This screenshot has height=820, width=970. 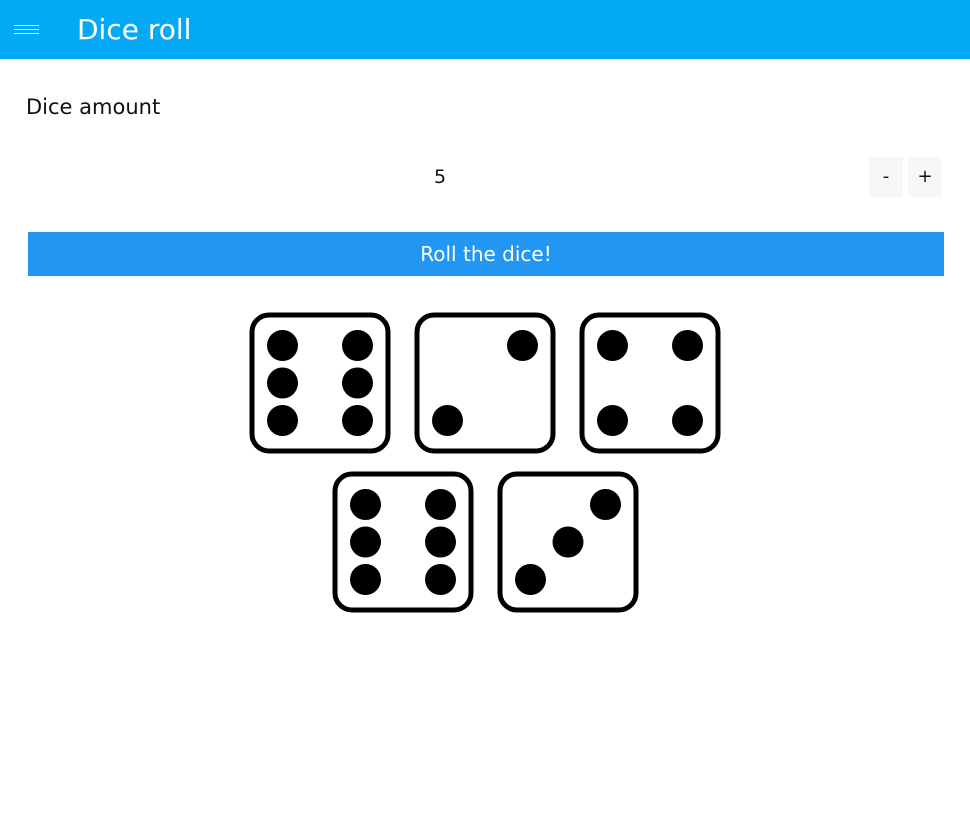 What do you see at coordinates (886, 177) in the screenshot?
I see `decrement-button: -` at bounding box center [886, 177].